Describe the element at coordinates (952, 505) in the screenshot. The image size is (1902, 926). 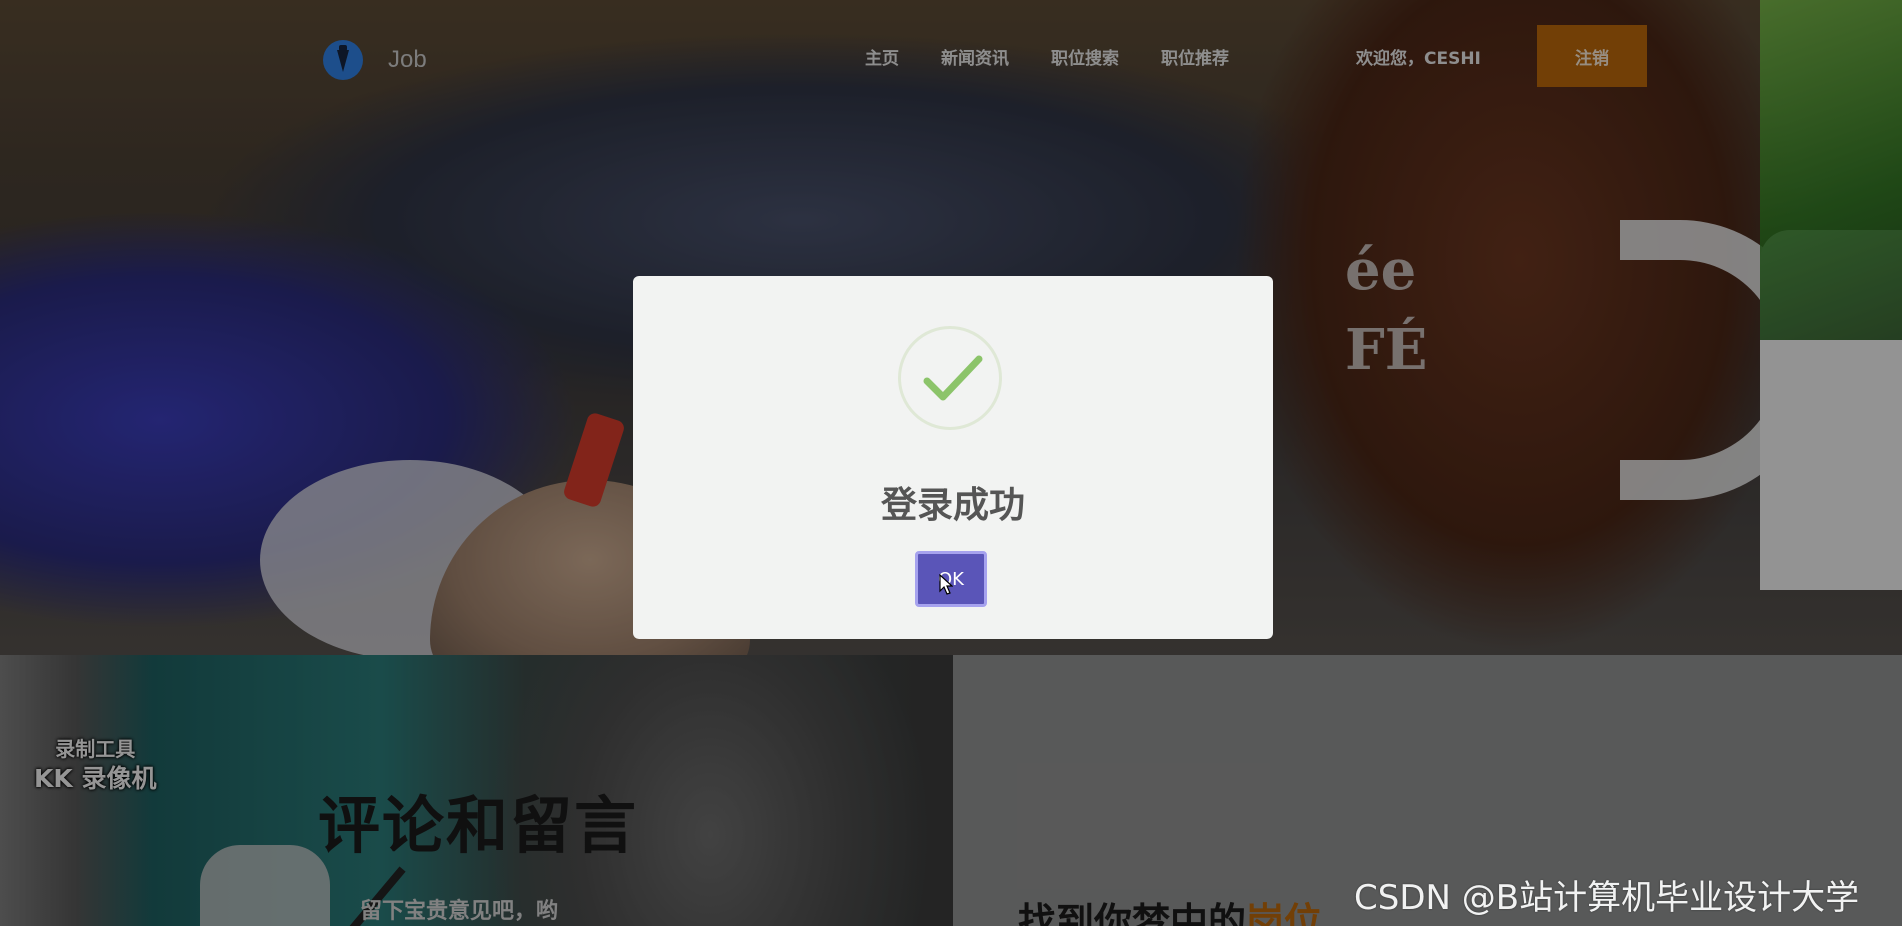
I see `dialog-title: 登录成功` at that location.